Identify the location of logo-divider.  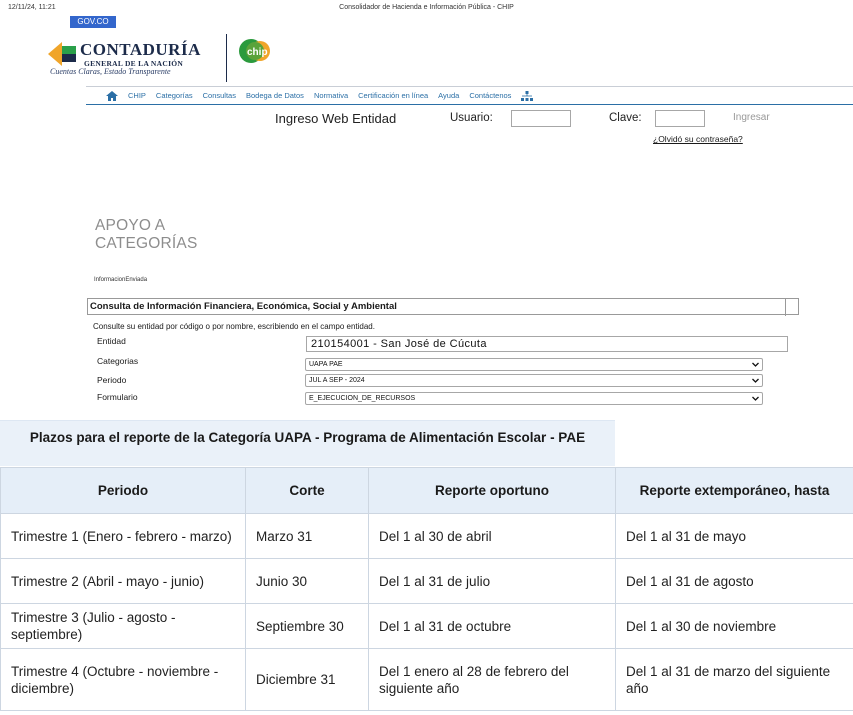
(226, 58).